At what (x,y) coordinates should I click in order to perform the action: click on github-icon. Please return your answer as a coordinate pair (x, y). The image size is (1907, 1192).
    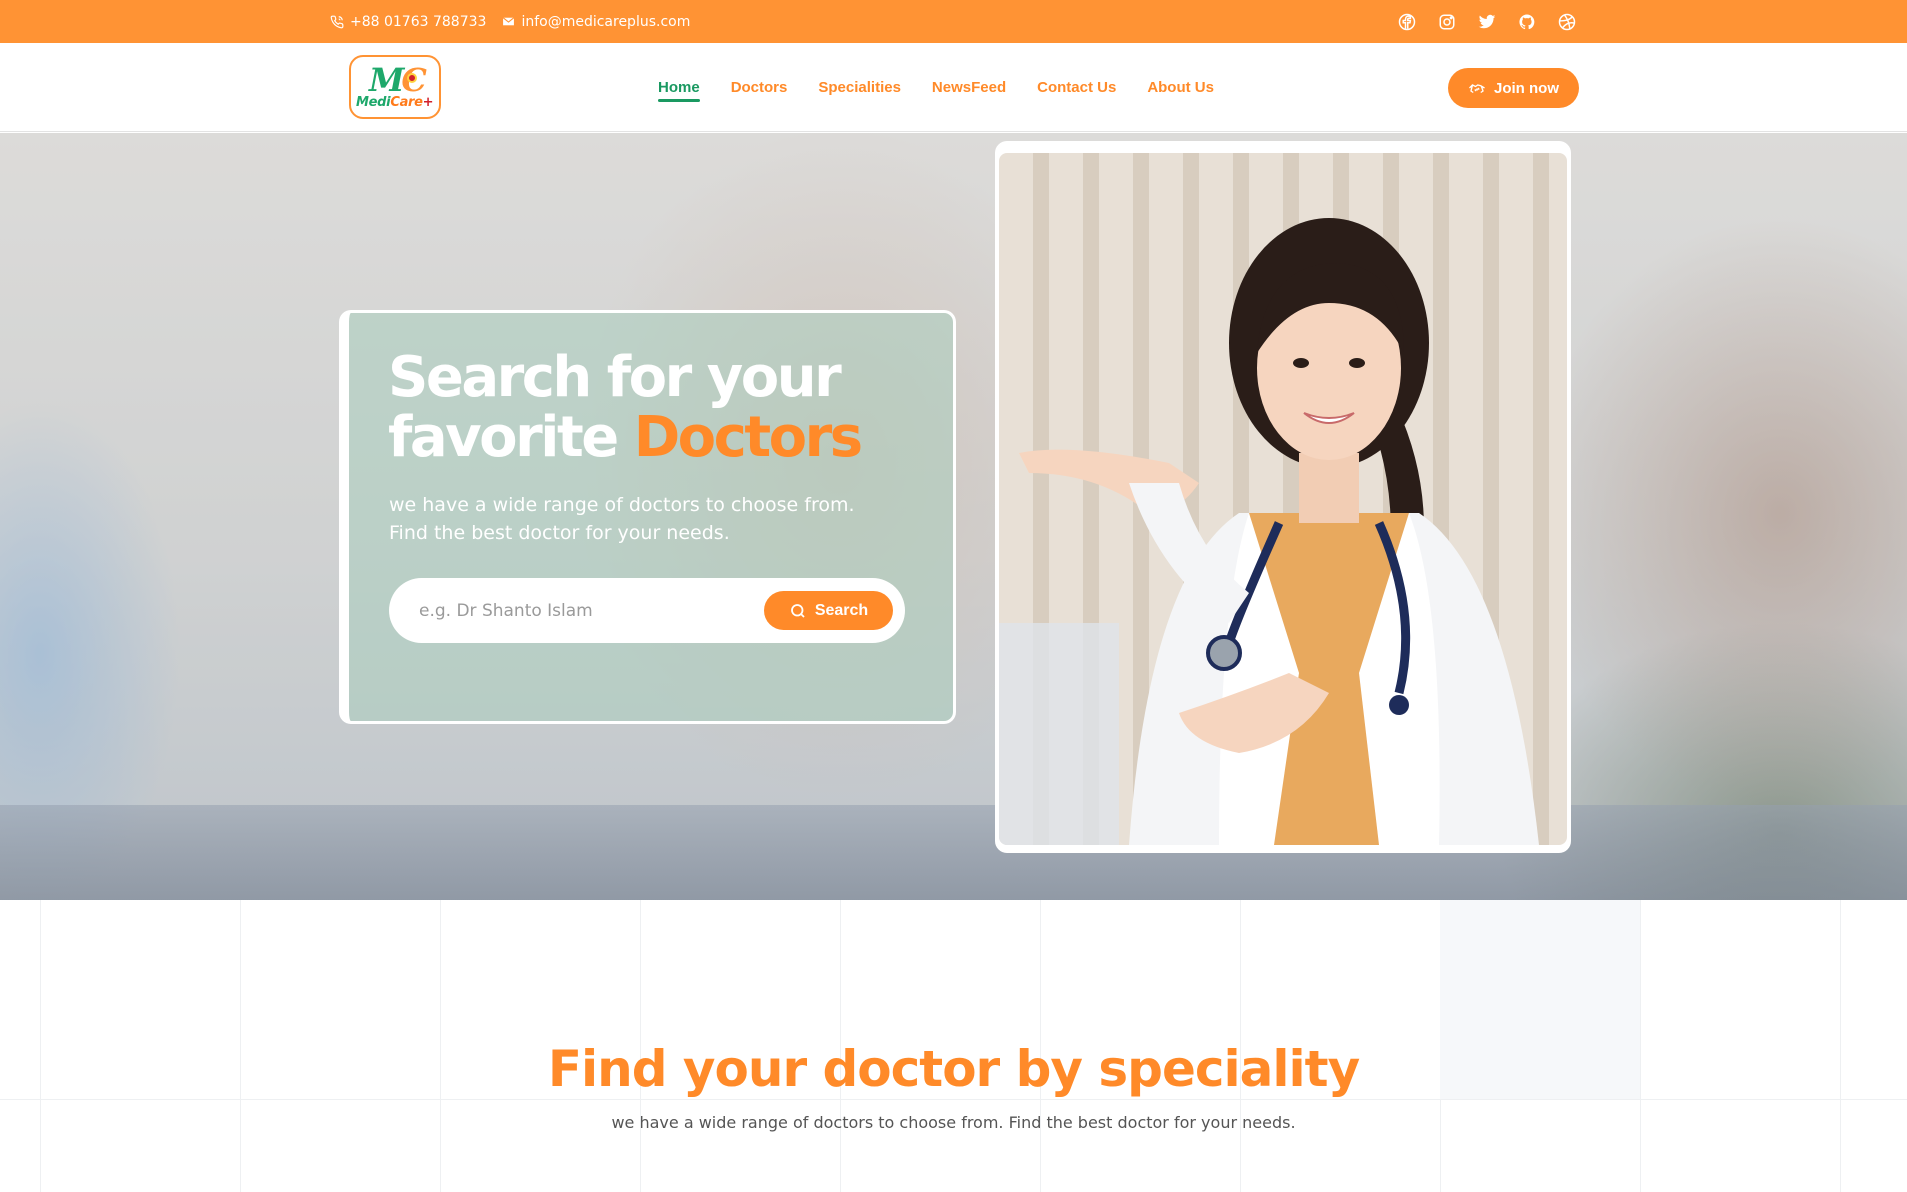
    Looking at the image, I should click on (1527, 22).